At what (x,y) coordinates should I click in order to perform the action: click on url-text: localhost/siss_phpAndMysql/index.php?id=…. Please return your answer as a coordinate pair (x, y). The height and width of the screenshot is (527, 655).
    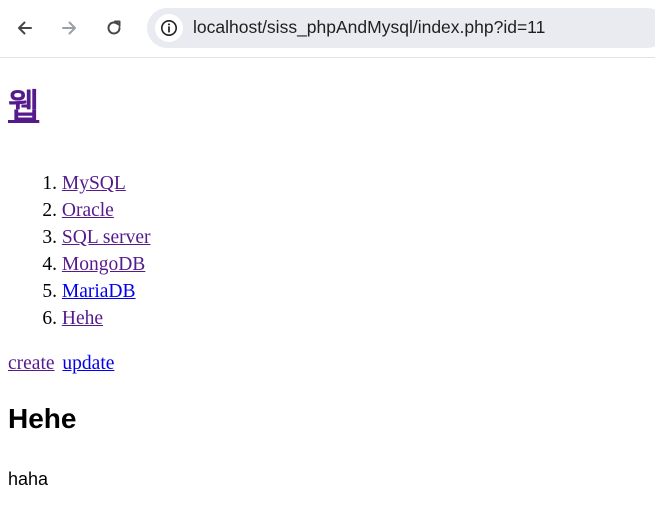
    Looking at the image, I should click on (369, 27).